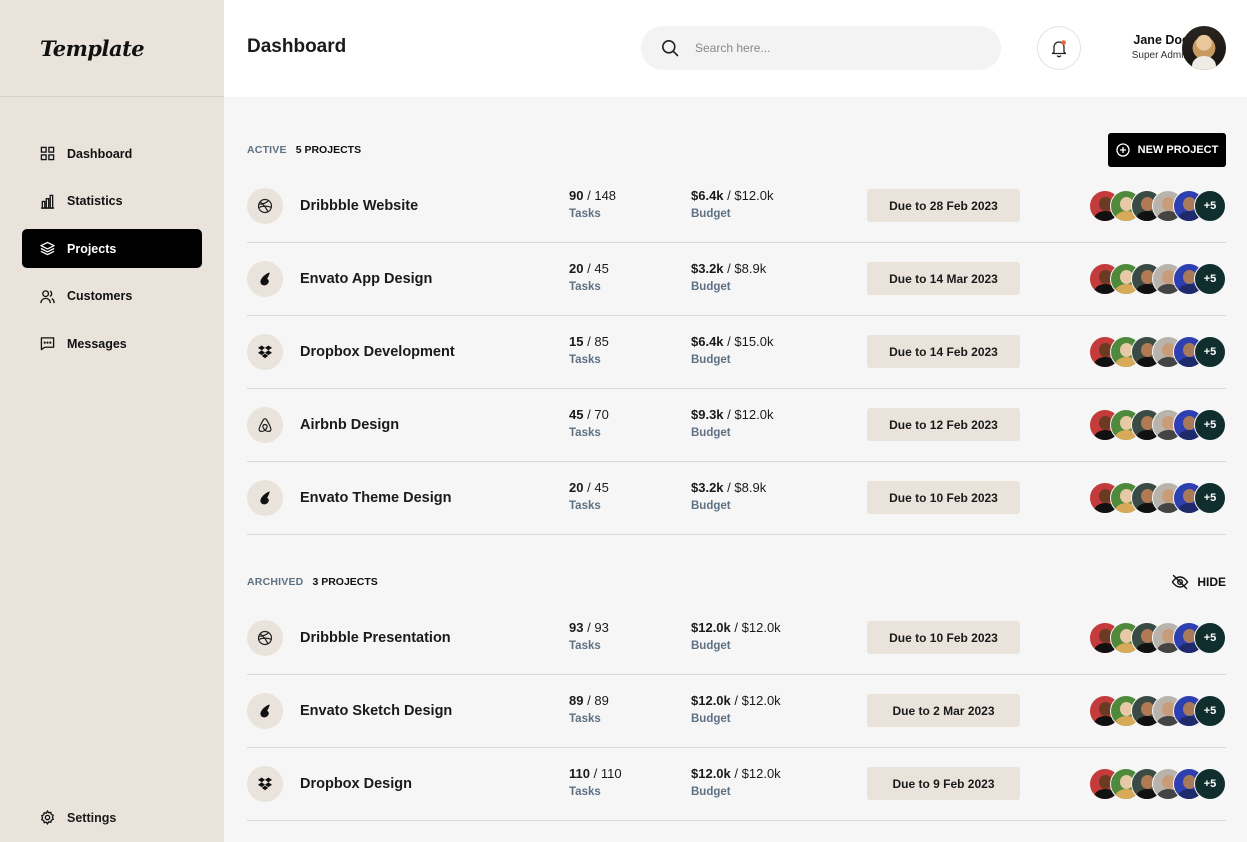  Describe the element at coordinates (265, 425) in the screenshot. I see `airbnb-icon` at that location.